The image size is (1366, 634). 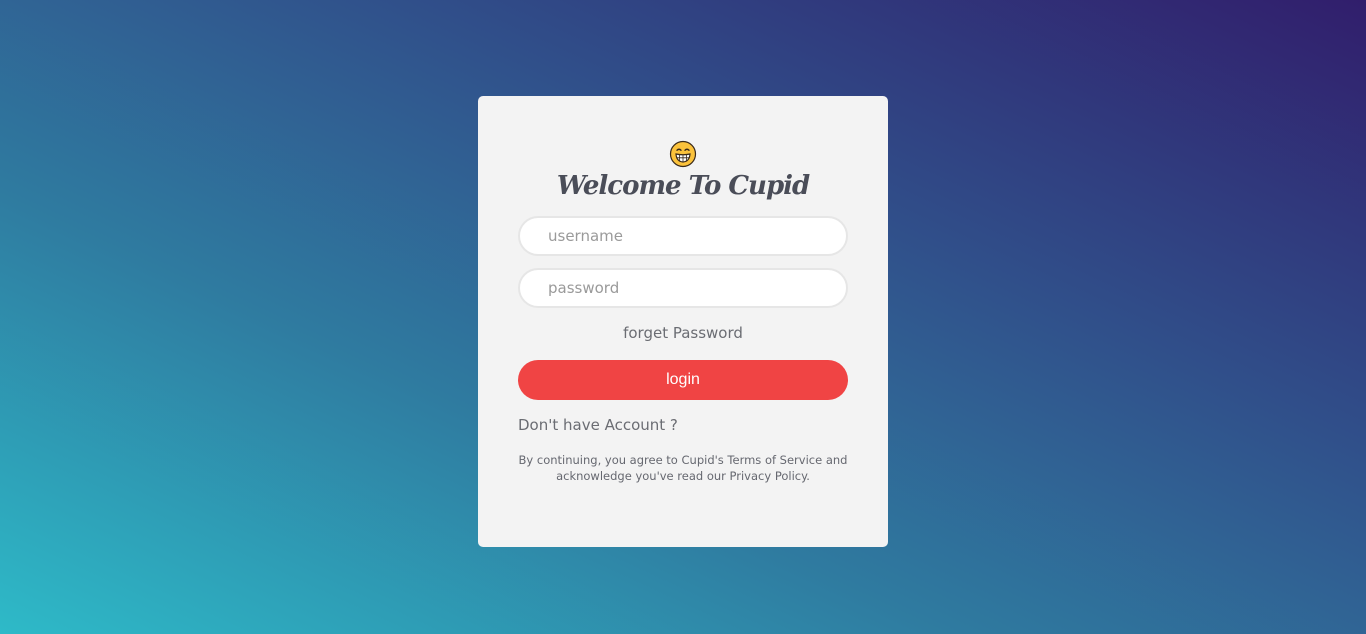 What do you see at coordinates (683, 380) in the screenshot?
I see `login-button: login` at bounding box center [683, 380].